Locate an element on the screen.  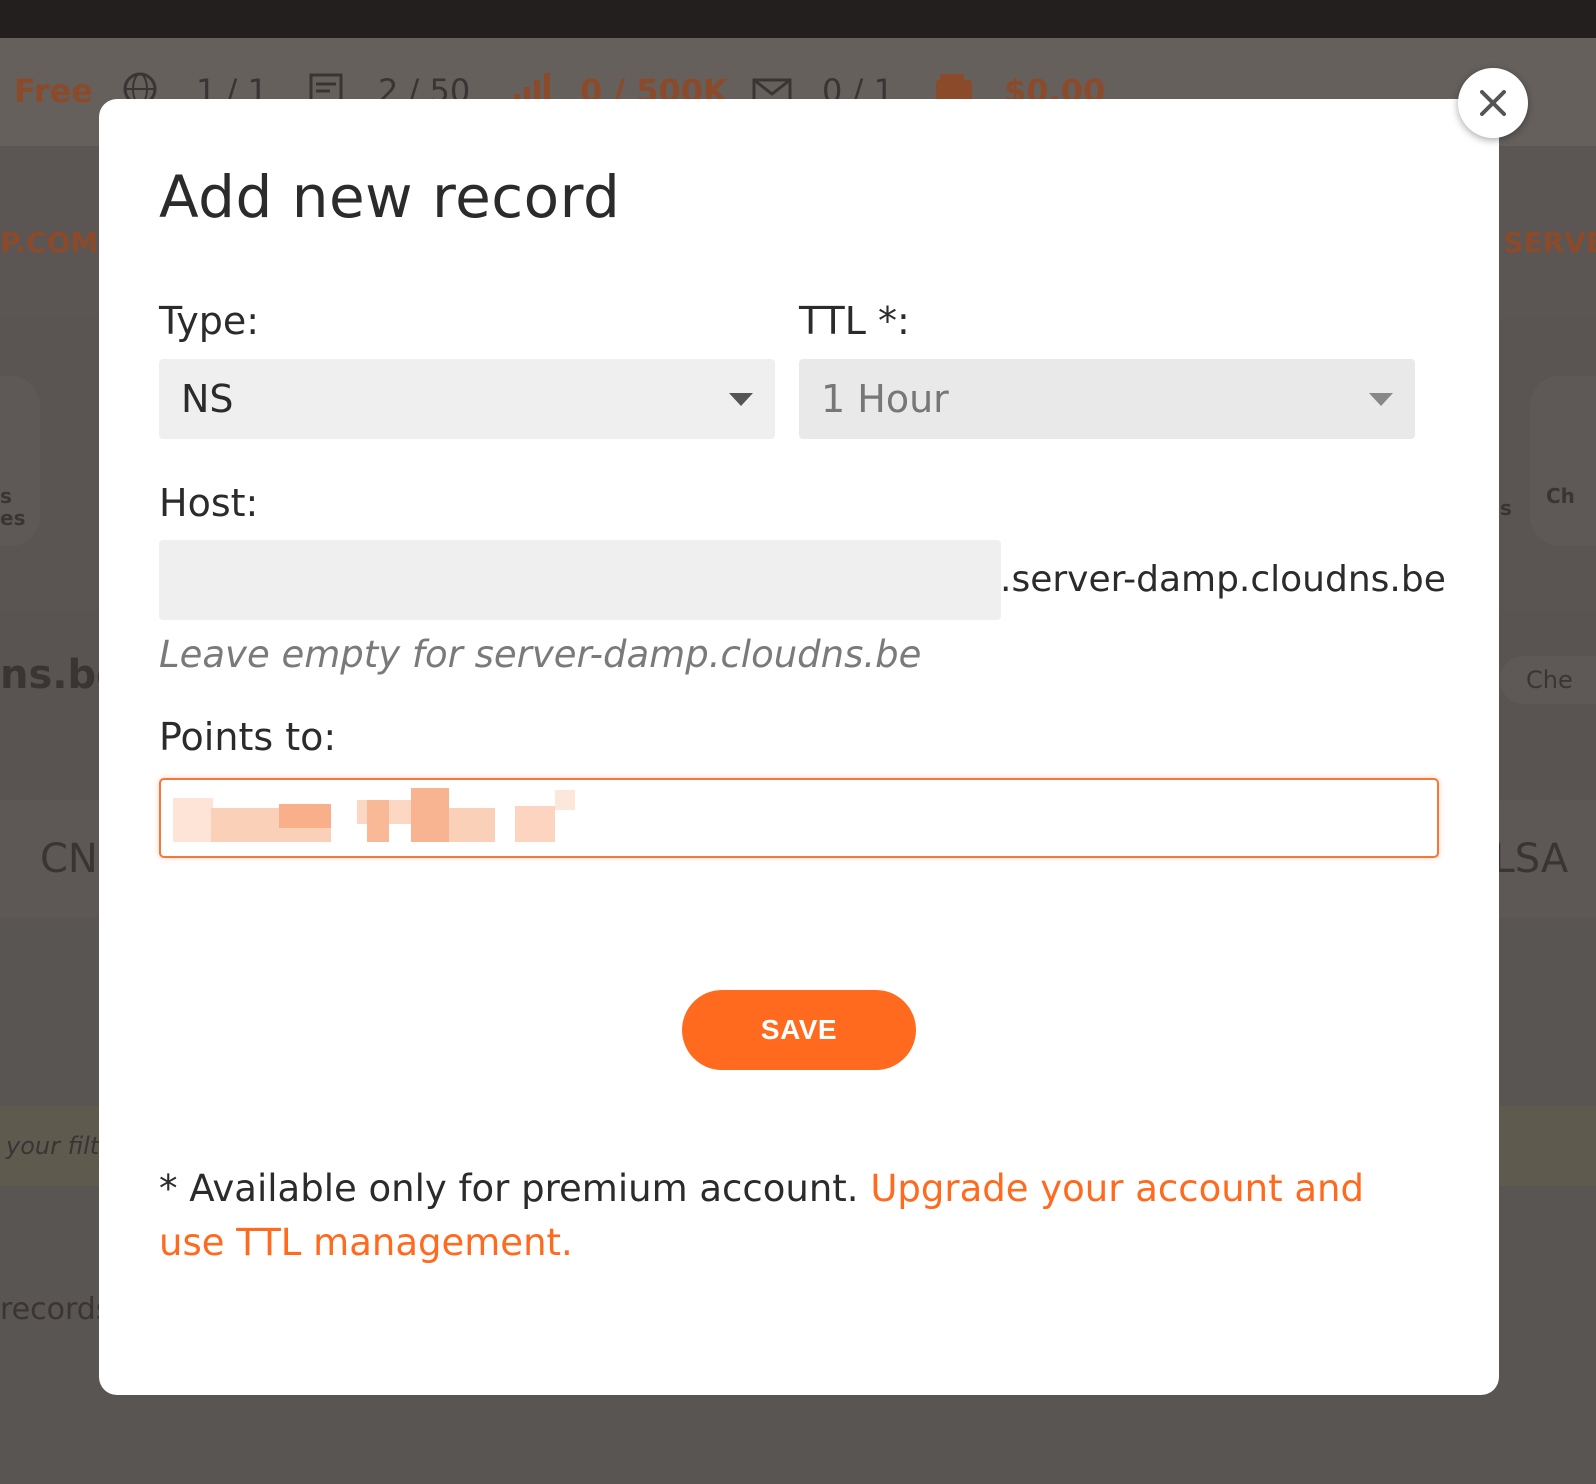
tool-label-left-2: es is located at coordinates (13, 518).